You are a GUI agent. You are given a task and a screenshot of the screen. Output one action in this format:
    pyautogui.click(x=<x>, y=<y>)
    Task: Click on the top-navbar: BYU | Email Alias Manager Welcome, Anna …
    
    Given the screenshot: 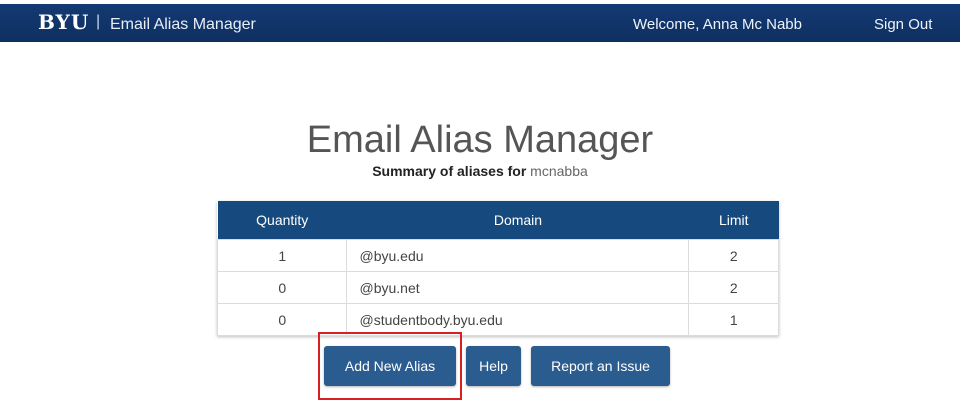 What is the action you would take?
    pyautogui.click(x=480, y=23)
    